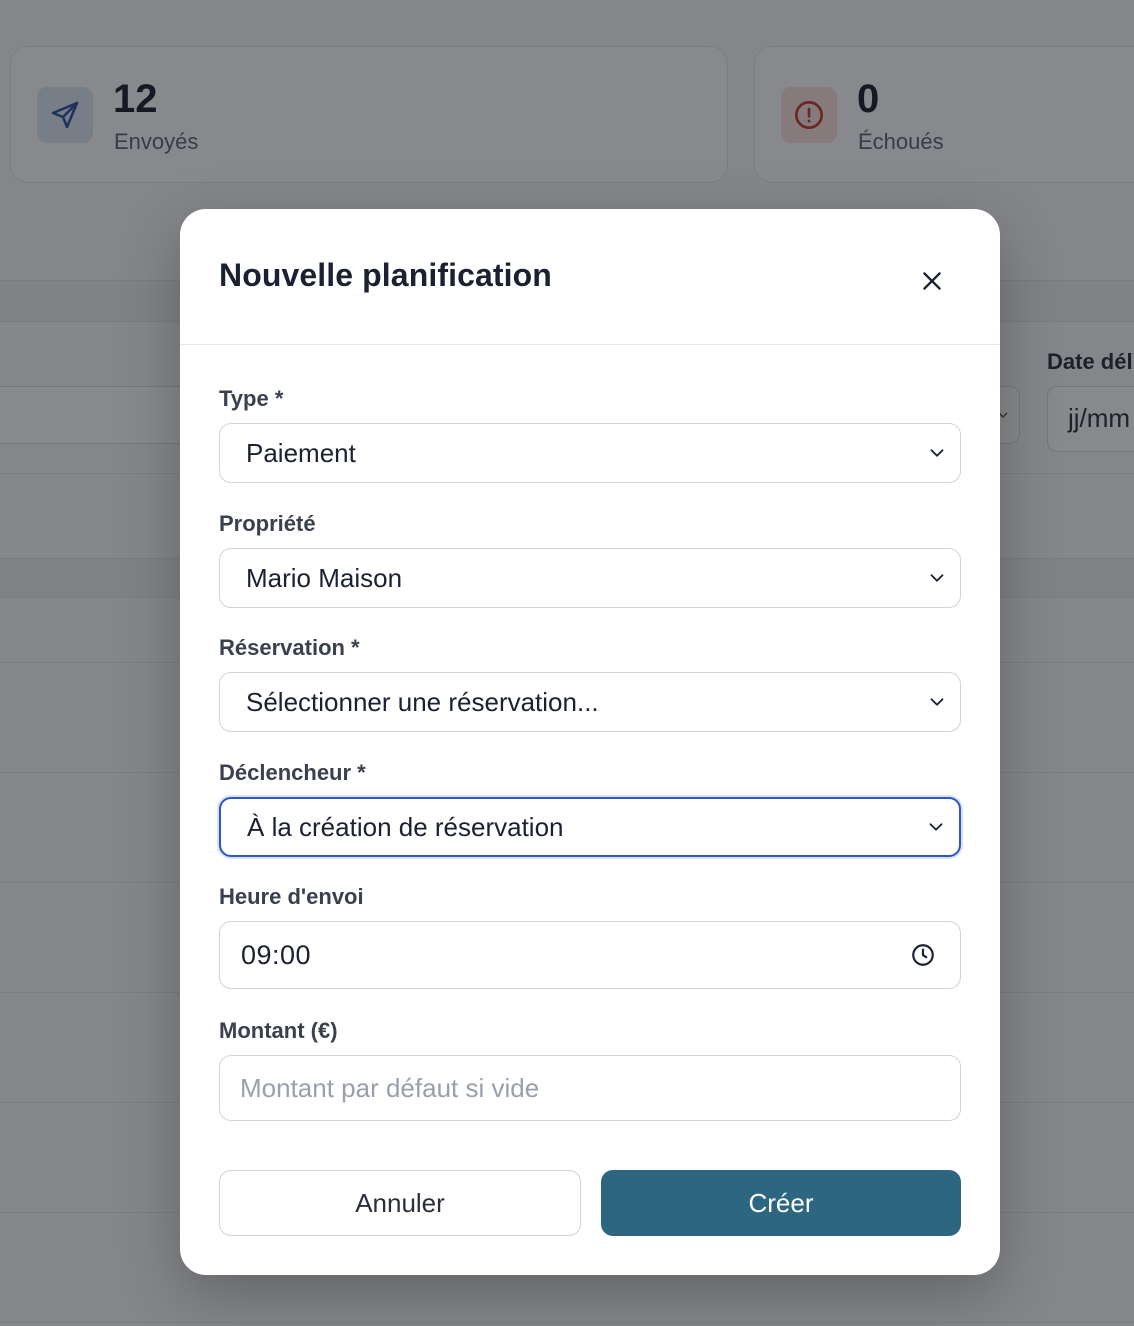 The image size is (1134, 1326). I want to click on type-label: Type *, so click(251, 398).